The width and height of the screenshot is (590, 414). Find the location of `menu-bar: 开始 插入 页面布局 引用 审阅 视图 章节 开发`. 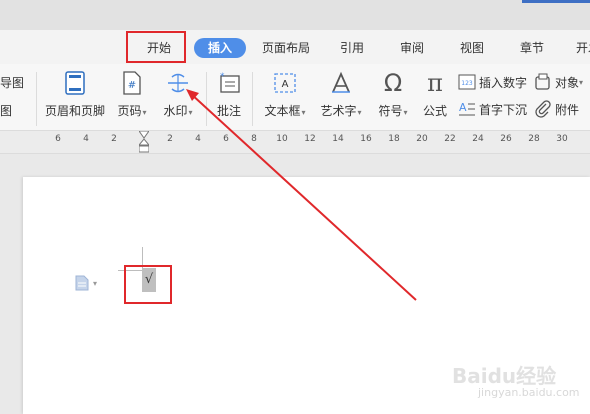

menu-bar: 开始 插入 页面布局 引用 审阅 视图 章节 开发 is located at coordinates (295, 47).